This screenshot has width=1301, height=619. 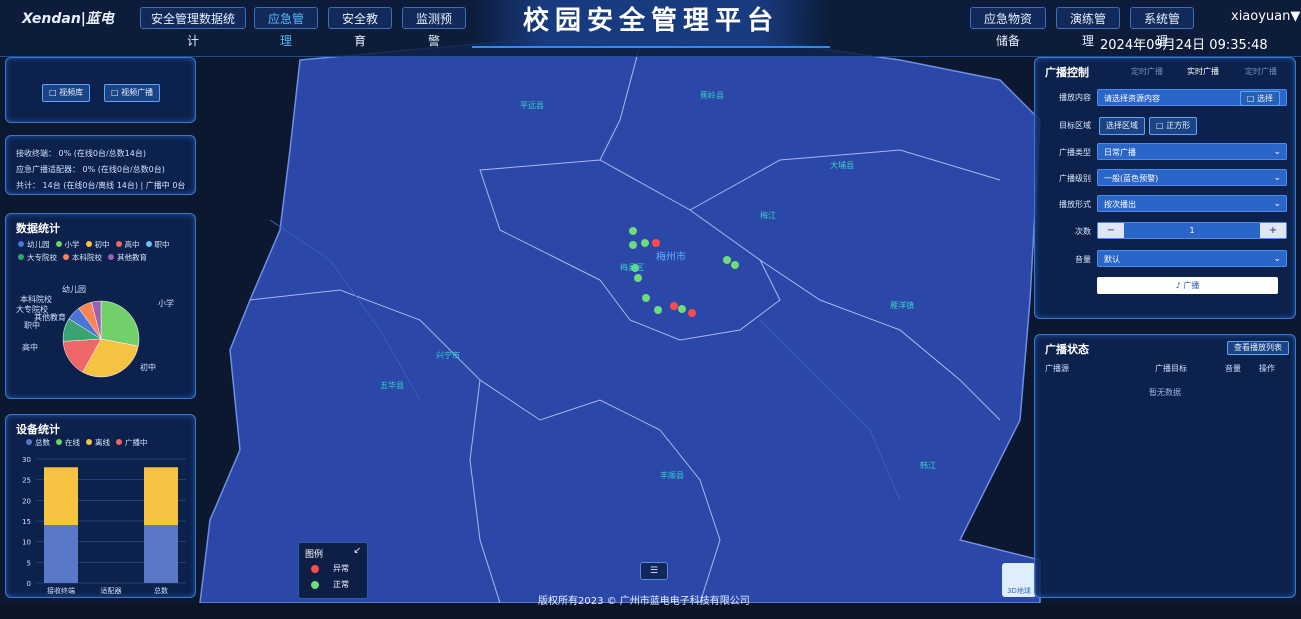 I want to click on tab-scheduled: 定时广播, so click(x=1147, y=71).